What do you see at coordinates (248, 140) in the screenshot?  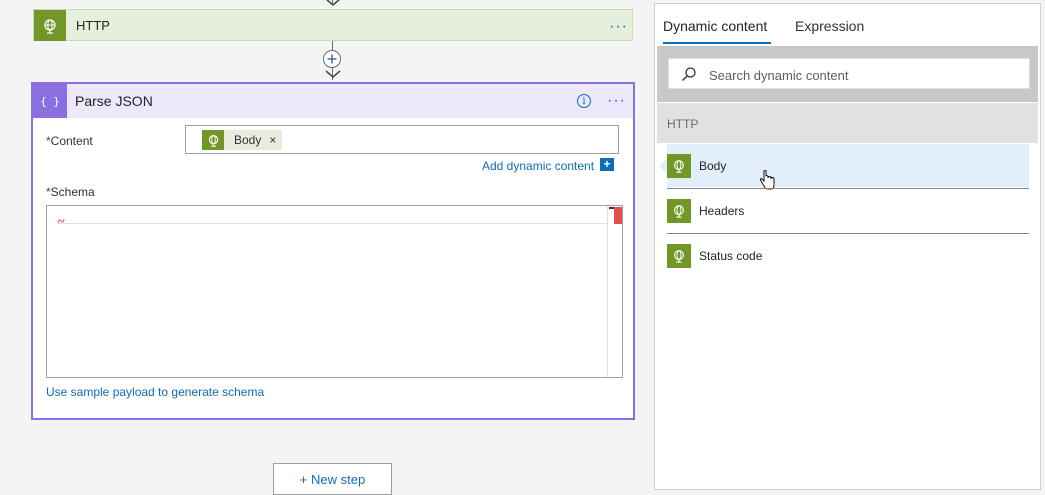 I see `body-token-label: Body` at bounding box center [248, 140].